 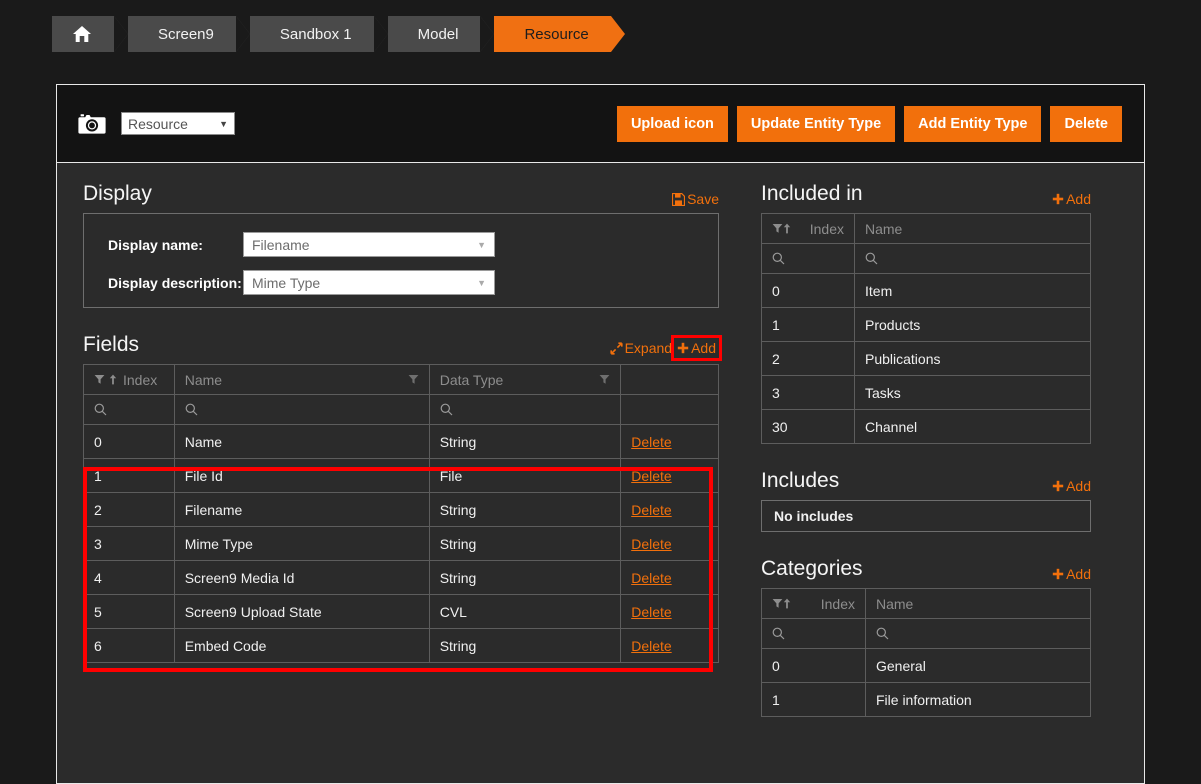 What do you see at coordinates (926, 481) in the screenshot?
I see `includes-section-header: Includes Add` at bounding box center [926, 481].